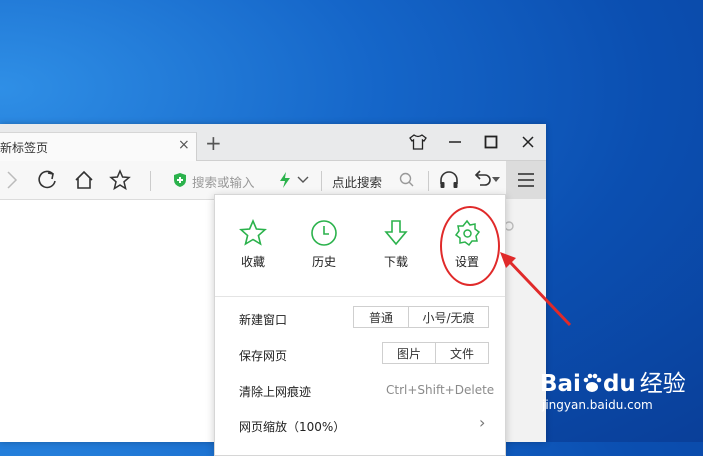  Describe the element at coordinates (180, 180) in the screenshot. I see `security-shield-icon` at that location.